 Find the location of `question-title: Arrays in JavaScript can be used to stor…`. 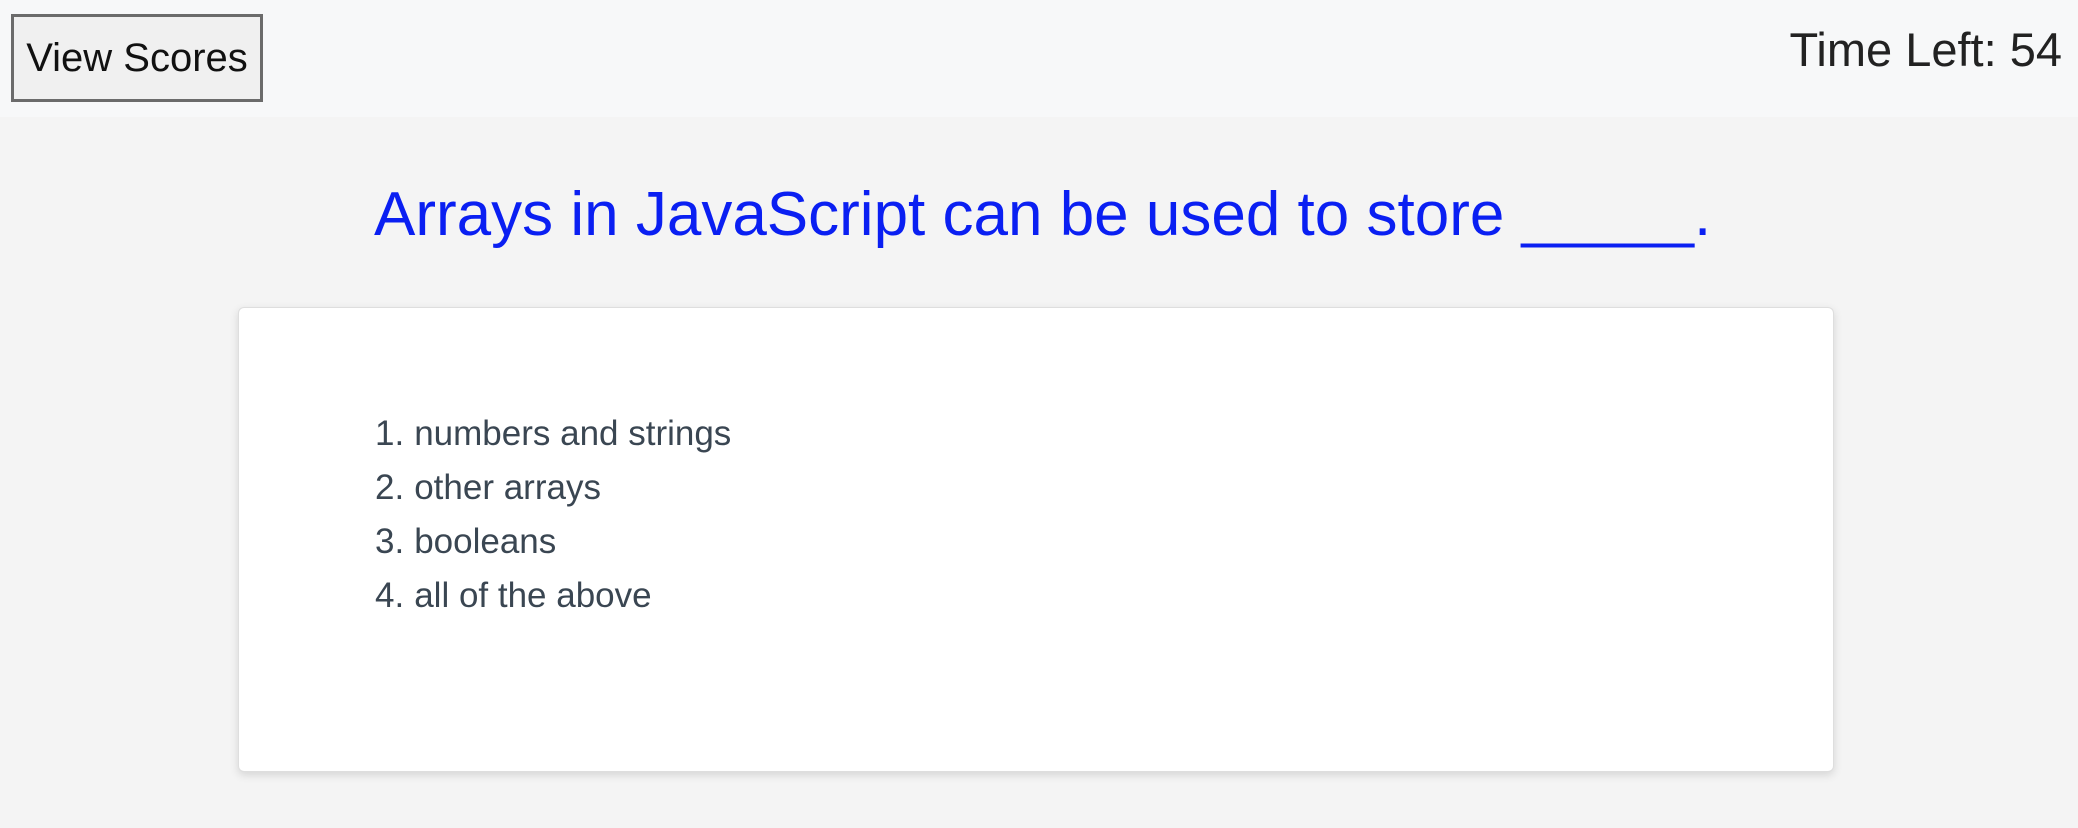

question-title: Arrays in JavaScript can be used to stor… is located at coordinates (1043, 214).